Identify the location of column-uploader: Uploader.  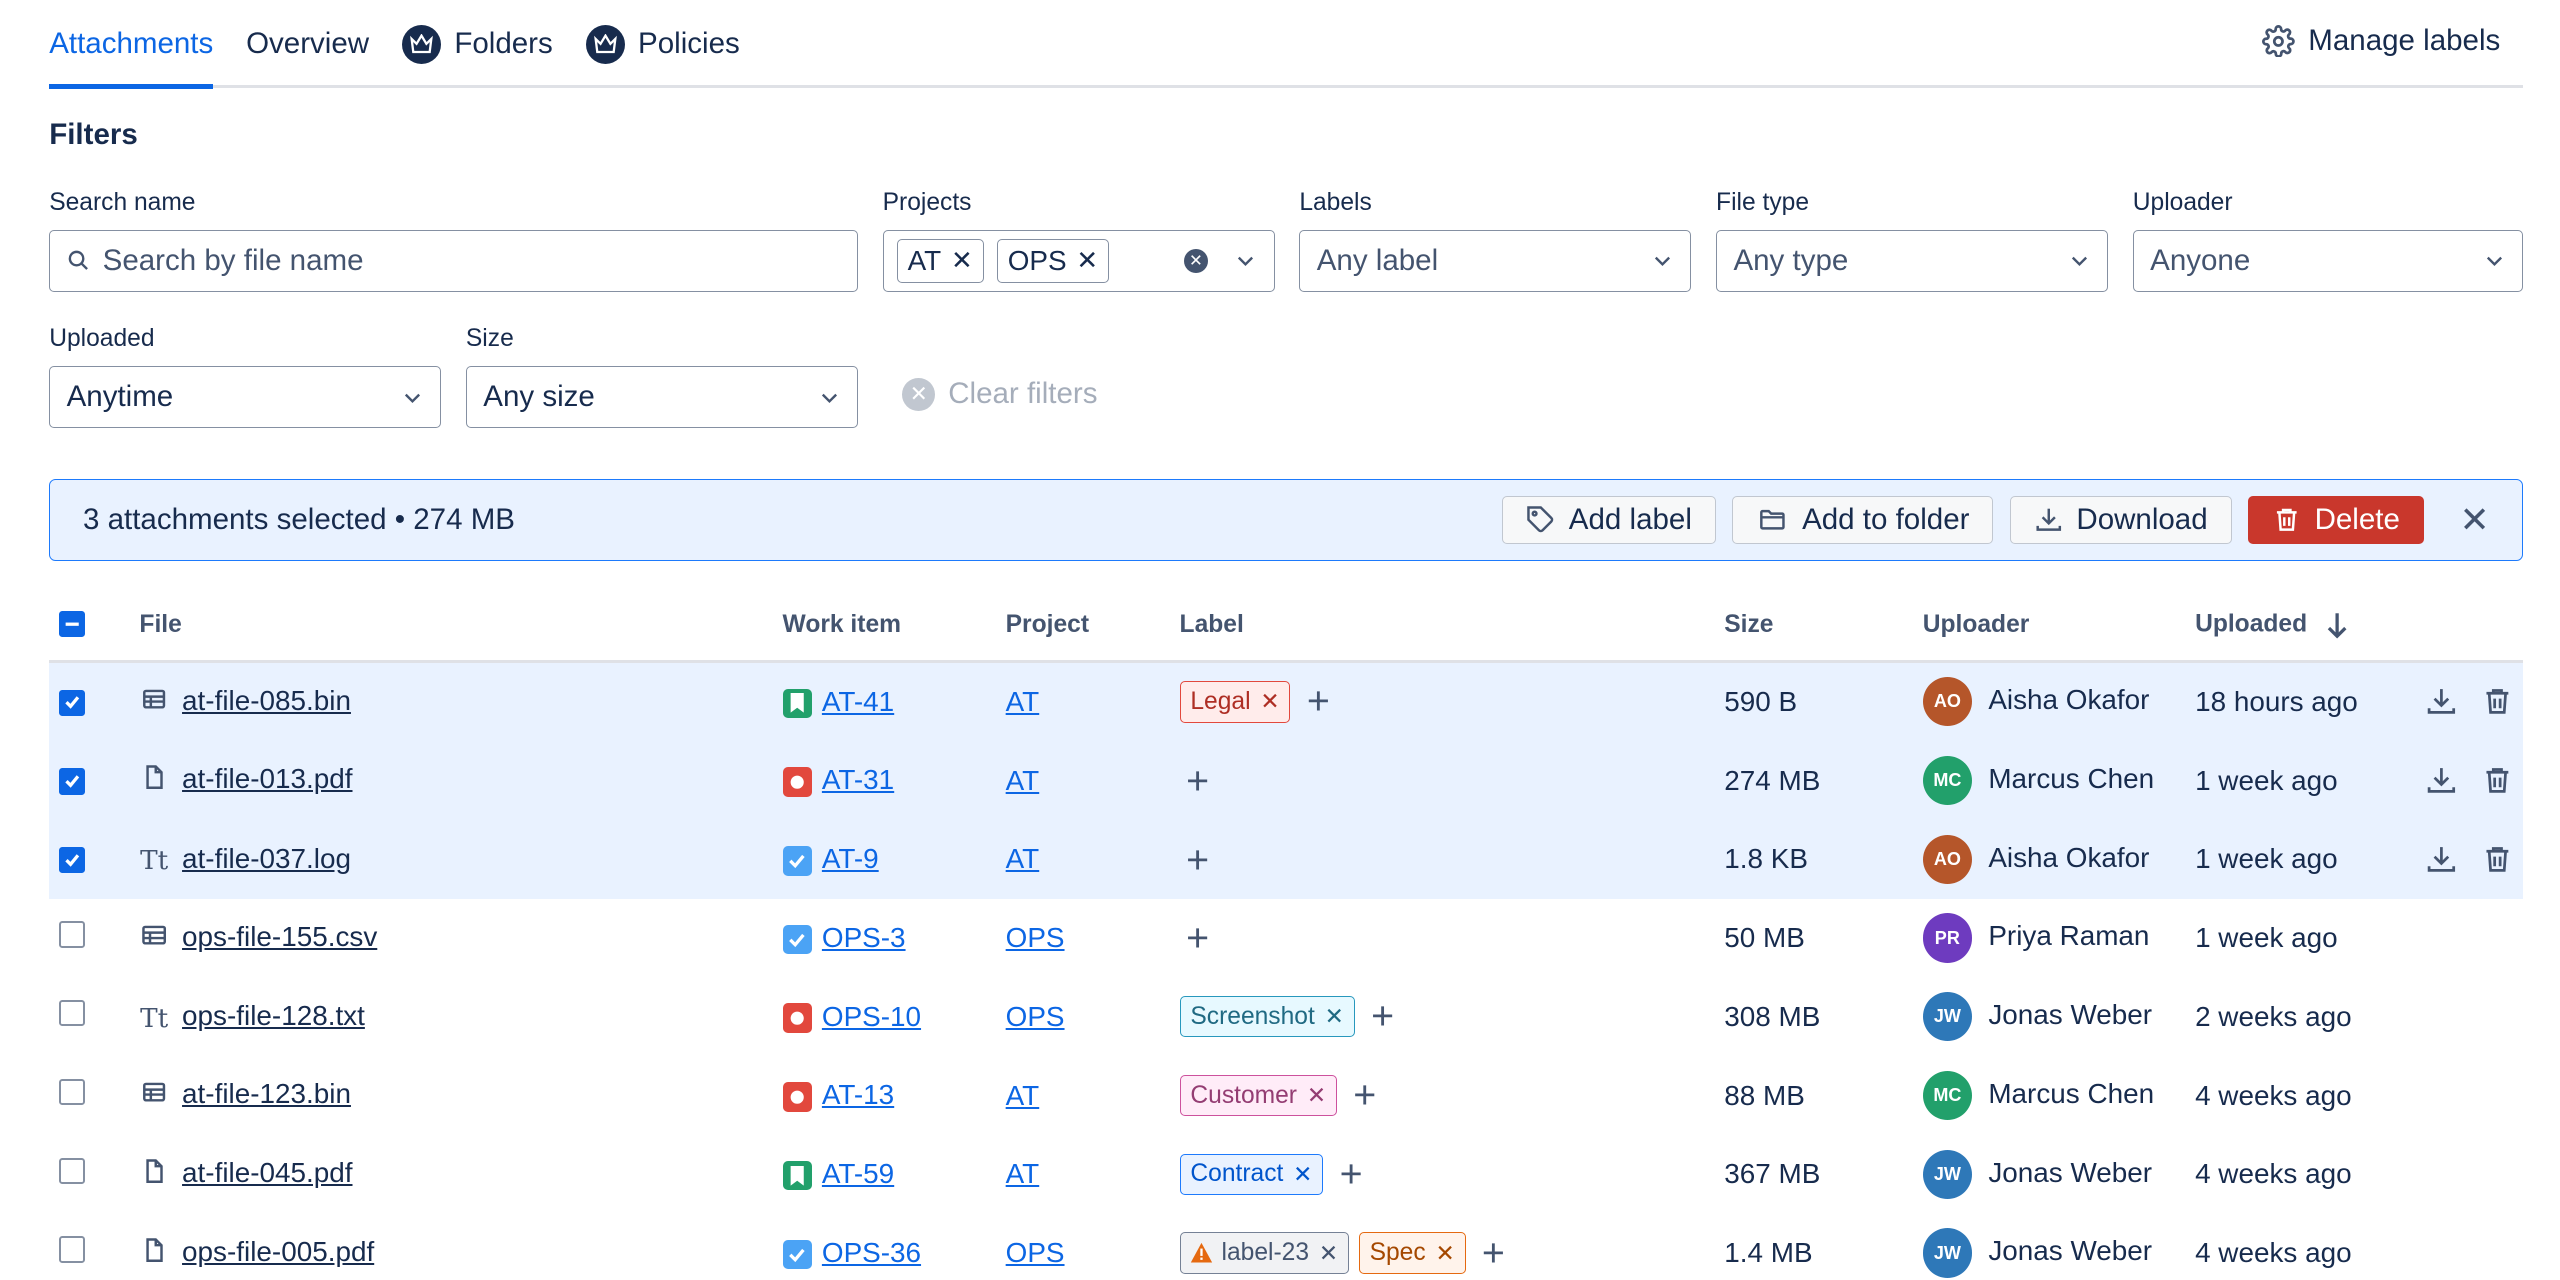
(2059, 626).